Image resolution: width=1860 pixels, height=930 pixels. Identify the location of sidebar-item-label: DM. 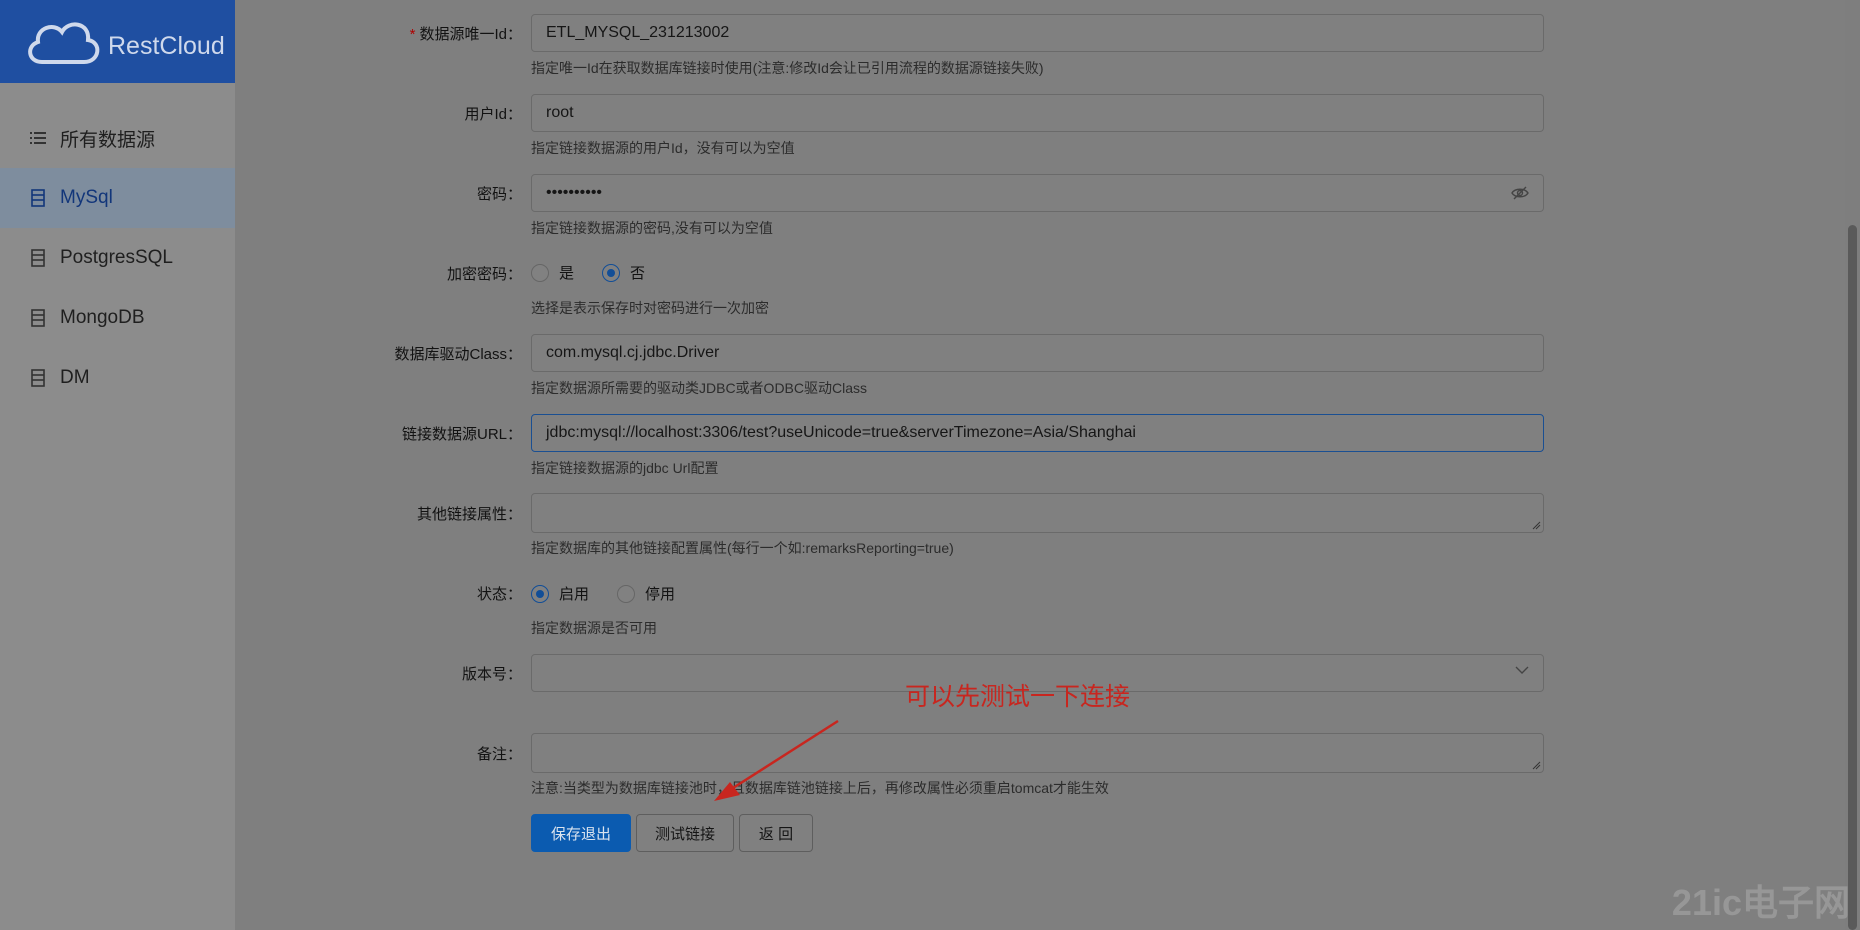
(75, 377).